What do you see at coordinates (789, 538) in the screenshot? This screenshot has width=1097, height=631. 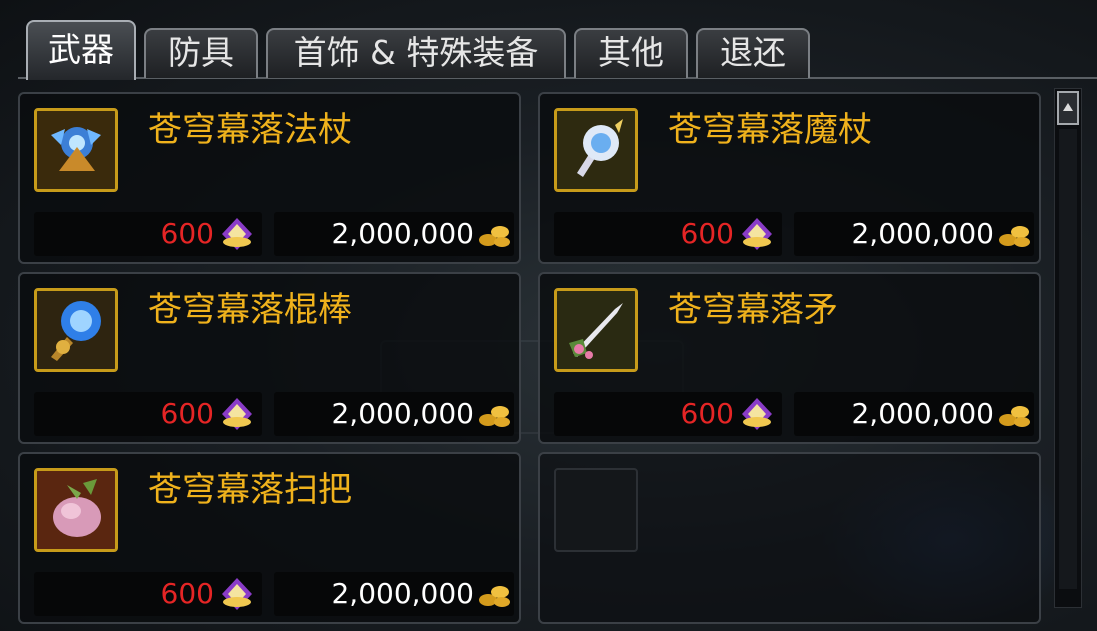 I see `item-card-empty` at bounding box center [789, 538].